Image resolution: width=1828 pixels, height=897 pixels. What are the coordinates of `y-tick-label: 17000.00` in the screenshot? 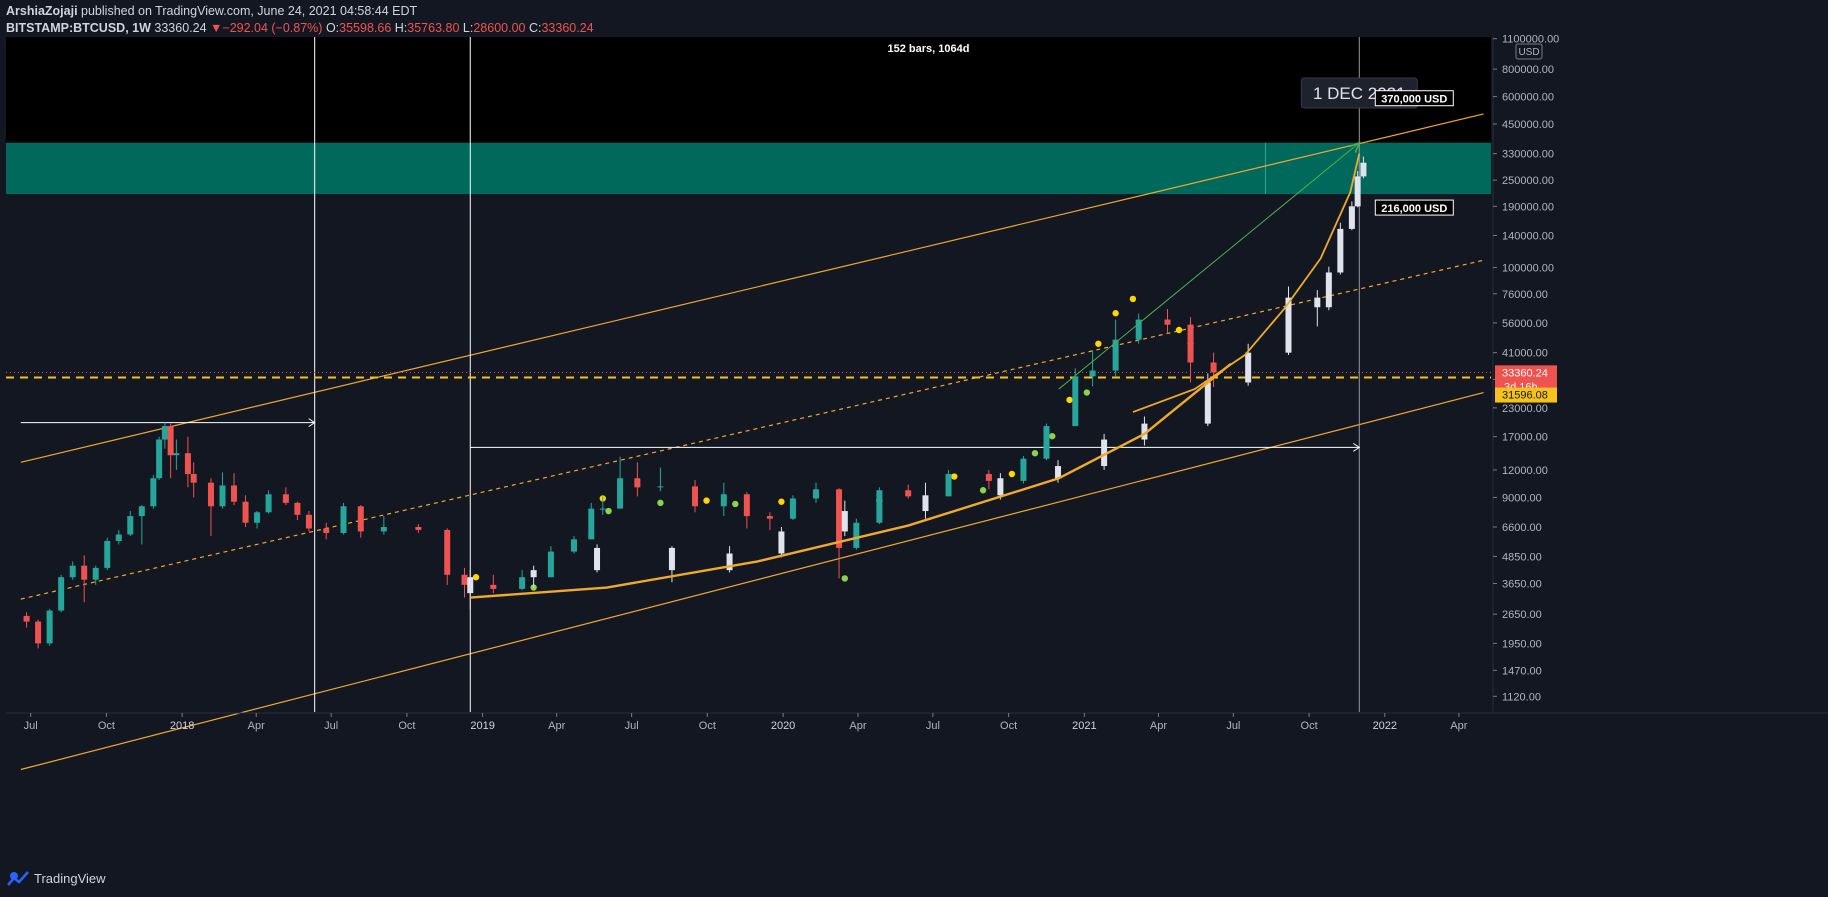 It's located at (1525, 438).